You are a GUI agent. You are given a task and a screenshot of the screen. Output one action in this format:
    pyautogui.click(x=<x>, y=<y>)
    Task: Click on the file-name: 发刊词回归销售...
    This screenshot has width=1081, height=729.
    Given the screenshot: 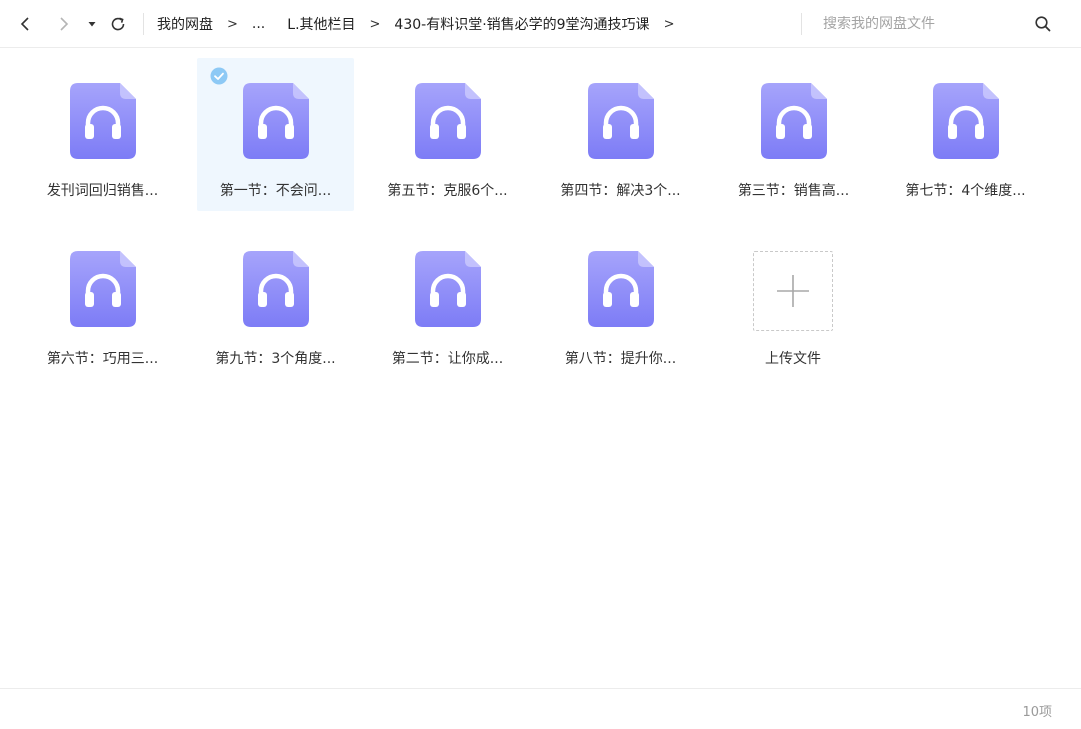 What is the action you would take?
    pyautogui.click(x=102, y=191)
    